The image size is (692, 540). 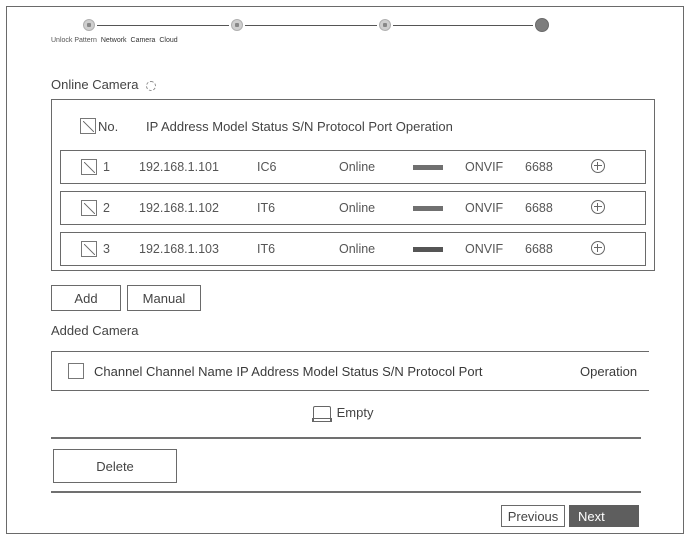 I want to click on step-unlock-pattern-icon, so click(x=89, y=25).